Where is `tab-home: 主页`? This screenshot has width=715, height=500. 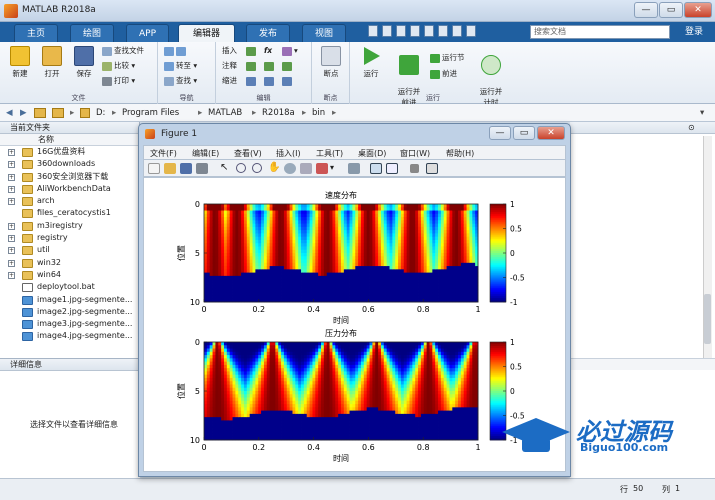
tab-home: 主页 is located at coordinates (36, 33).